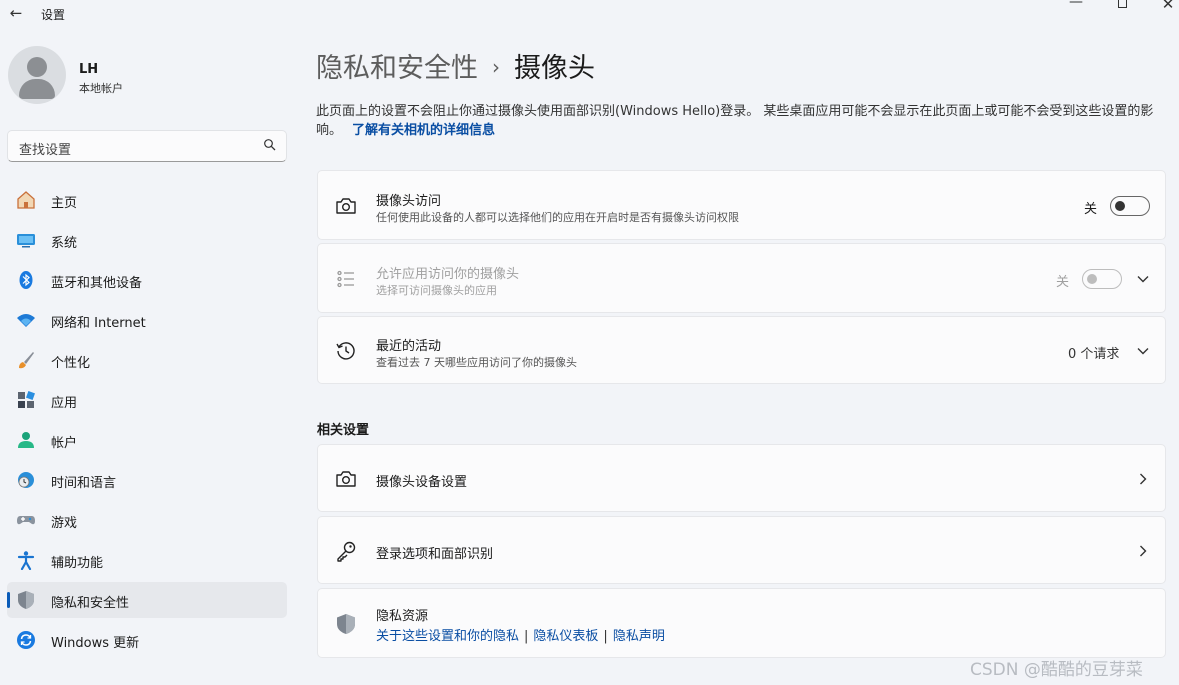 Image resolution: width=1179 pixels, height=685 pixels. I want to click on request-count: 0 个请求, so click(1094, 354).